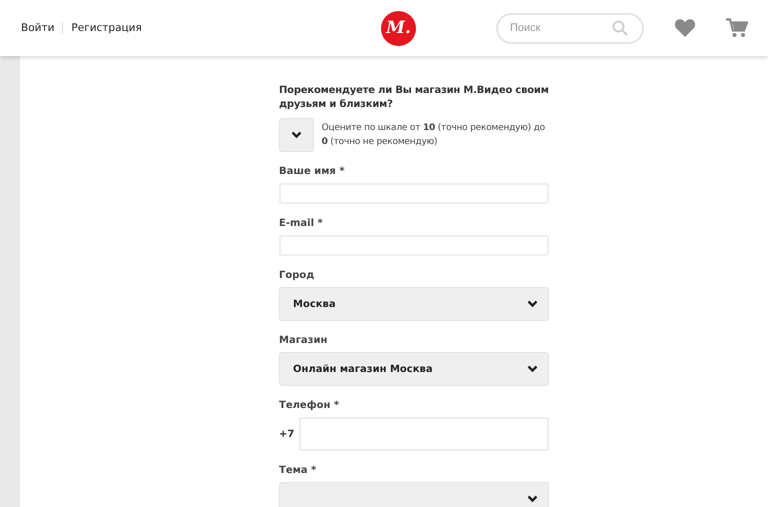 The image size is (768, 507). I want to click on field-label: Телефон *, so click(309, 405).